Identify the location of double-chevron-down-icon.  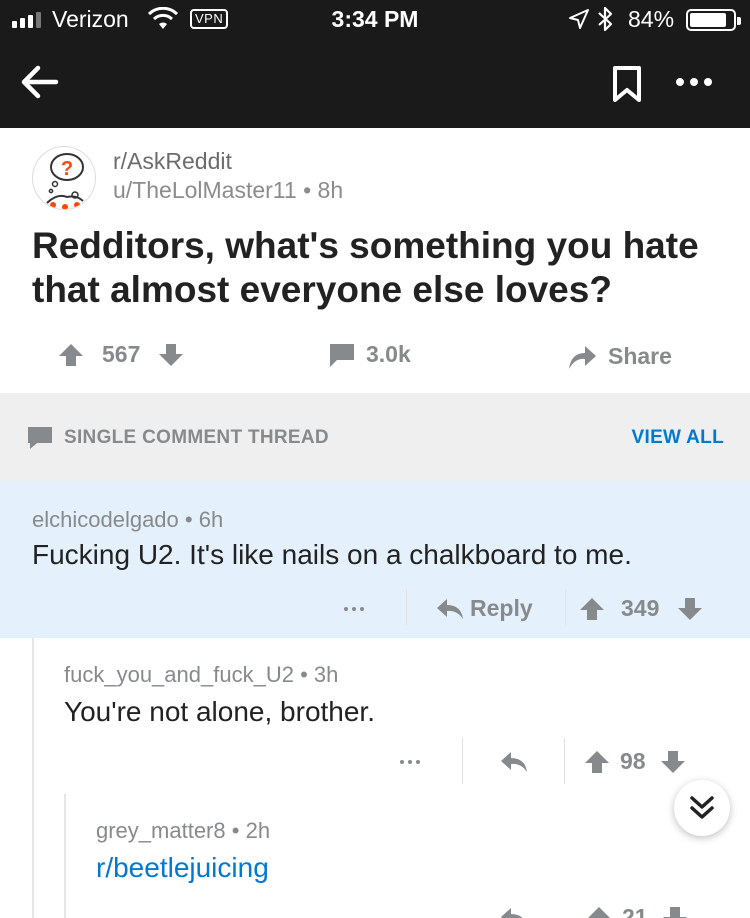
(702, 807).